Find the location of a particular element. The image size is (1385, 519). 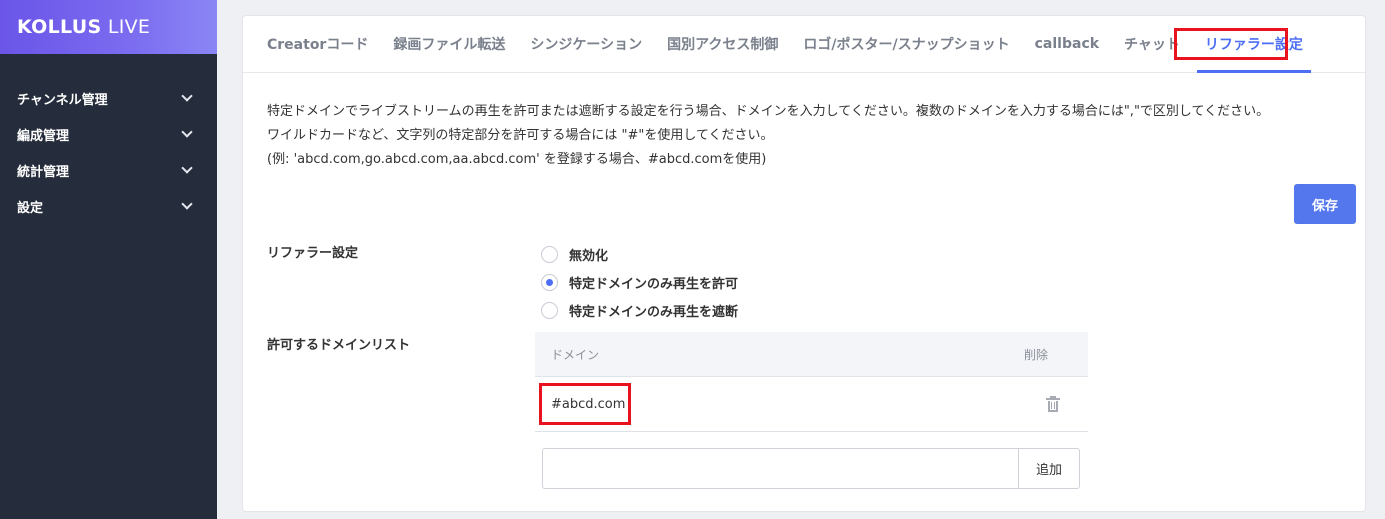

tab-recording-transfer: 録画ファイル転送 is located at coordinates (449, 44).